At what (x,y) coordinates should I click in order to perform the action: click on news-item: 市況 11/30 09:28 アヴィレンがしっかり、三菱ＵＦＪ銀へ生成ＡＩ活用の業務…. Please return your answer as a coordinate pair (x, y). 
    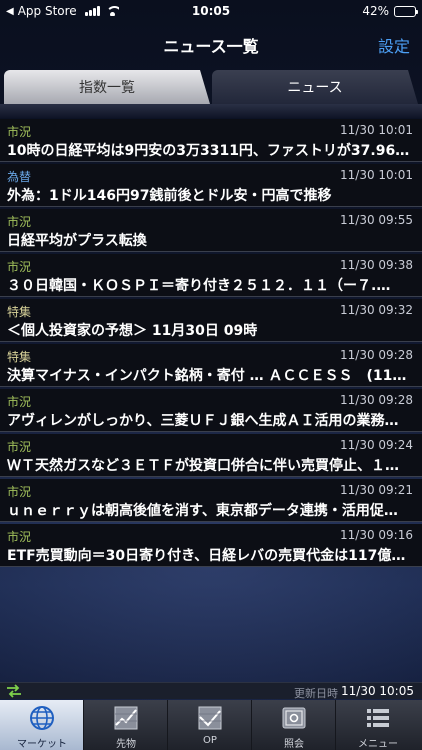
    Looking at the image, I should click on (211, 410).